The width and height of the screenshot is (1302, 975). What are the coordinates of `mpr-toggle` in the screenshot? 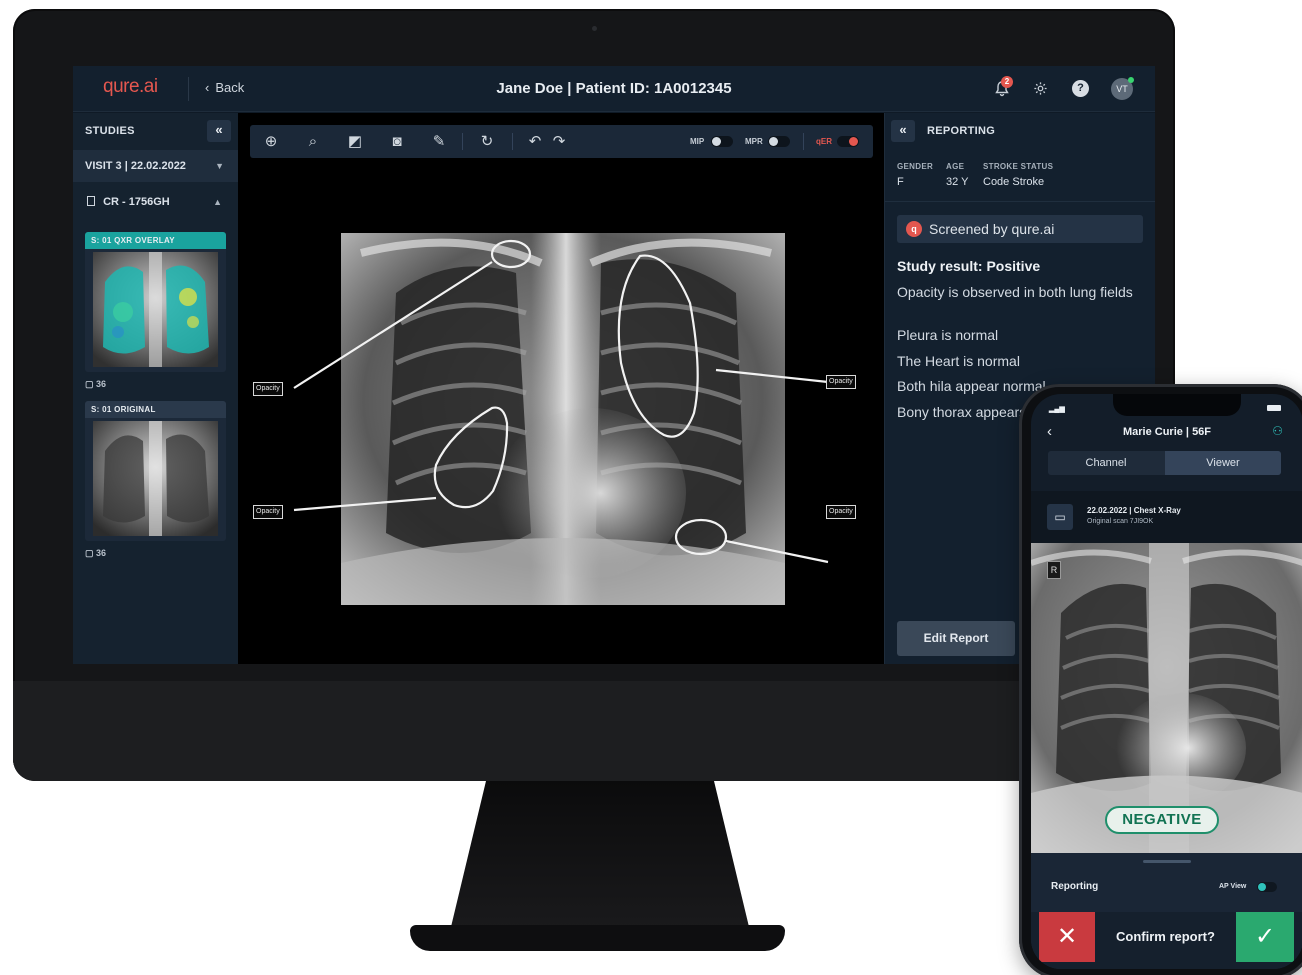 It's located at (779, 141).